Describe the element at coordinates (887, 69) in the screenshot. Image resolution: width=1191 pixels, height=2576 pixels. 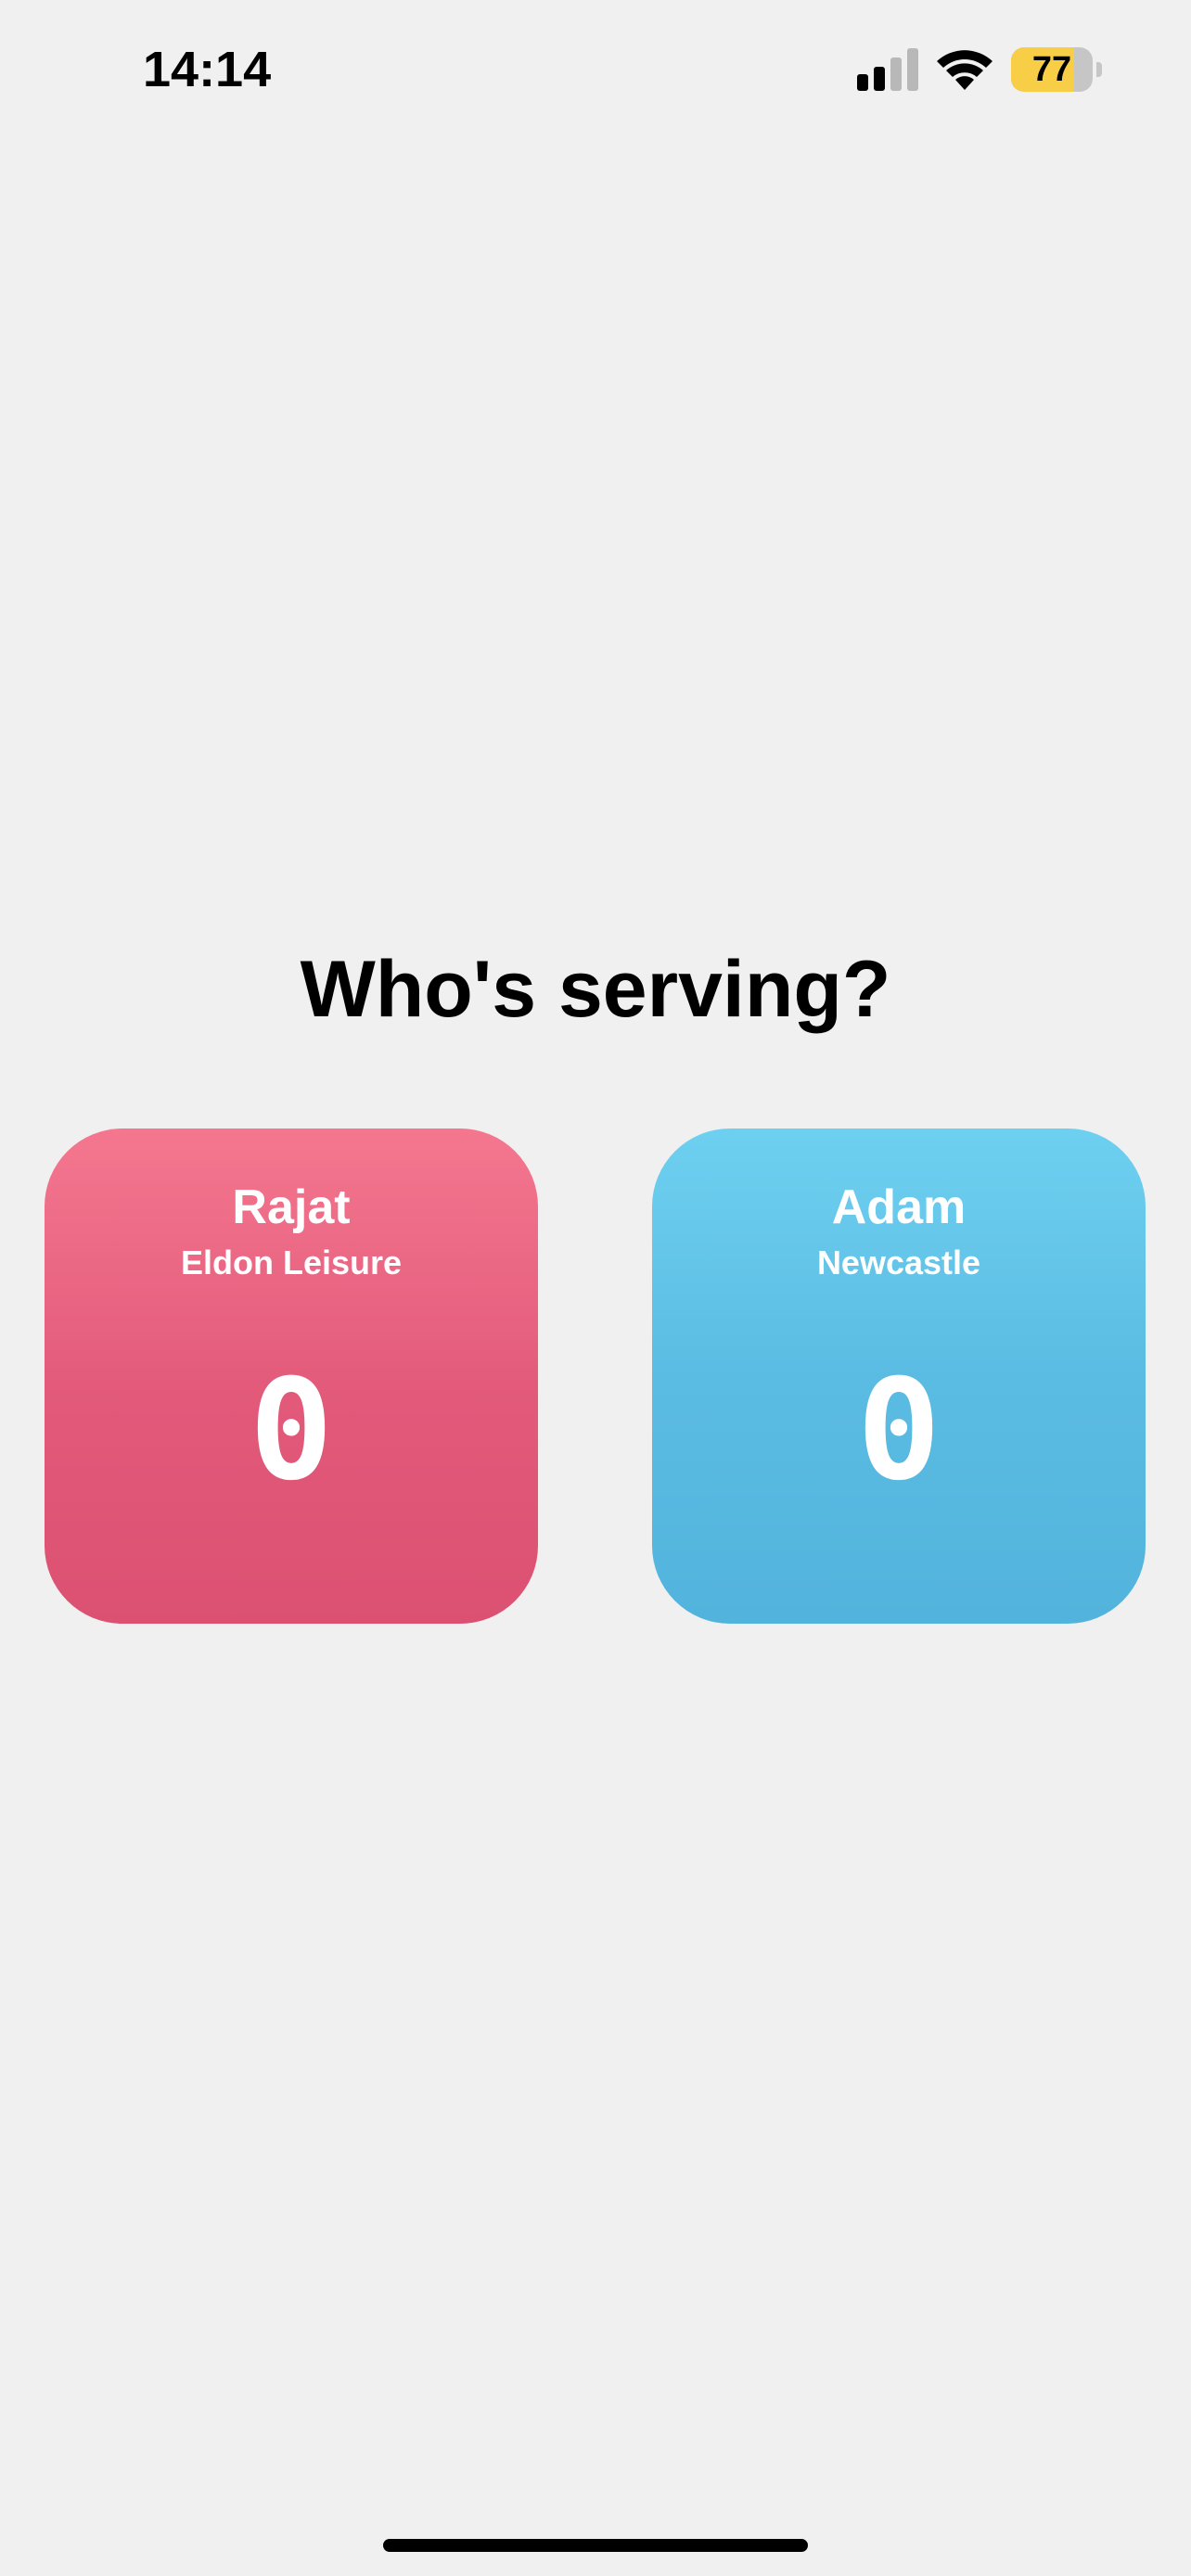
I see `signal-icon` at that location.